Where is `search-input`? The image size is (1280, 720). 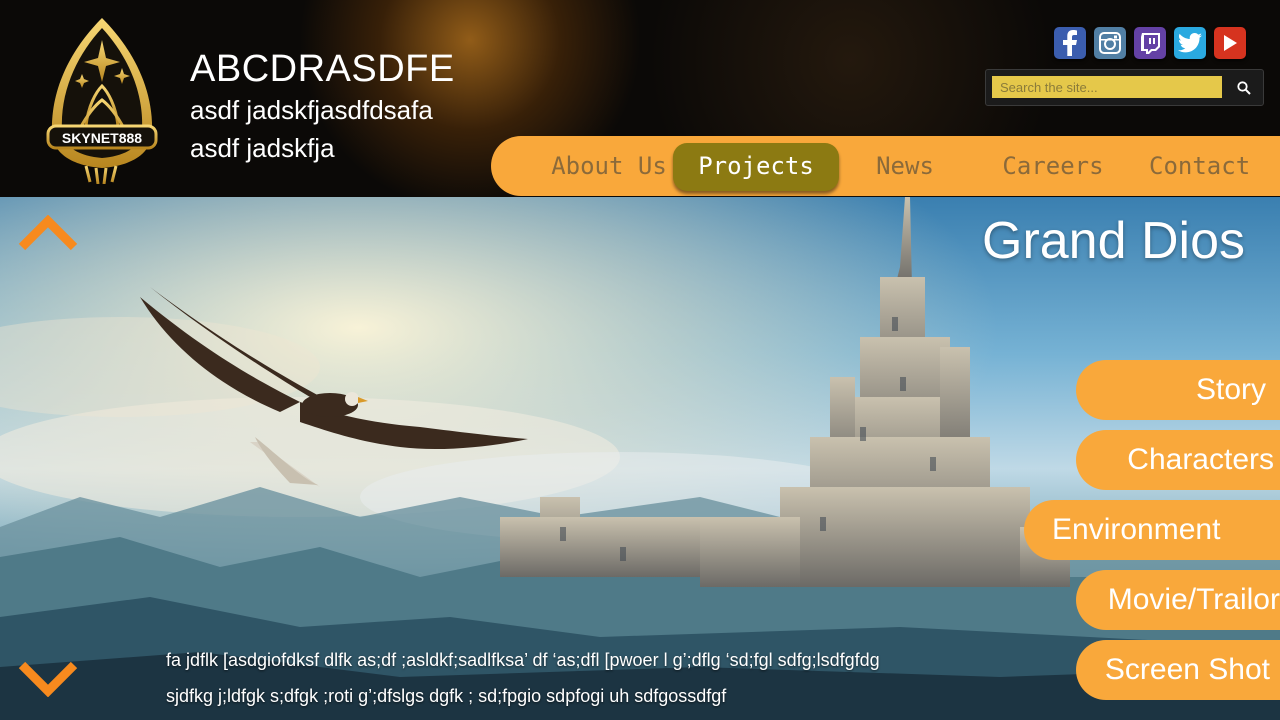
search-input is located at coordinates (1107, 87).